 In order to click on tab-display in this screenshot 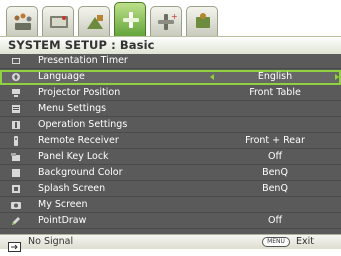, I will do `click(58, 21)`.